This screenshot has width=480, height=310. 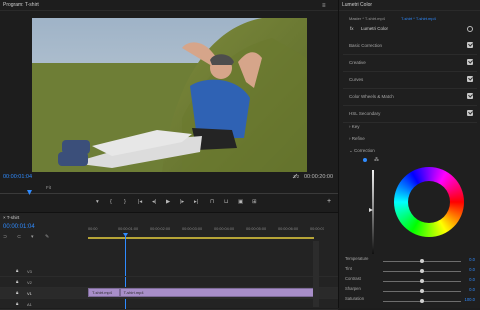 I want to click on ruler-label: 00:00:03:00, so click(x=192, y=229).